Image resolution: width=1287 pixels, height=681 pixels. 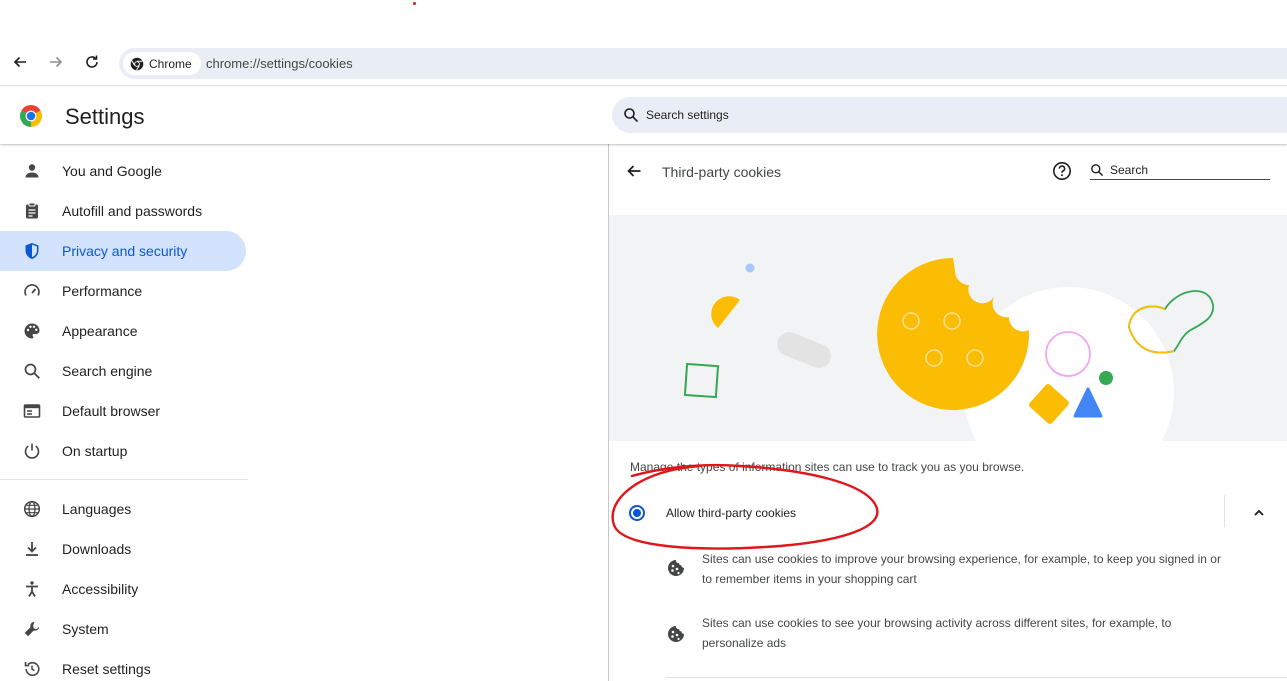 I want to click on collapse-button, so click(x=1259, y=515).